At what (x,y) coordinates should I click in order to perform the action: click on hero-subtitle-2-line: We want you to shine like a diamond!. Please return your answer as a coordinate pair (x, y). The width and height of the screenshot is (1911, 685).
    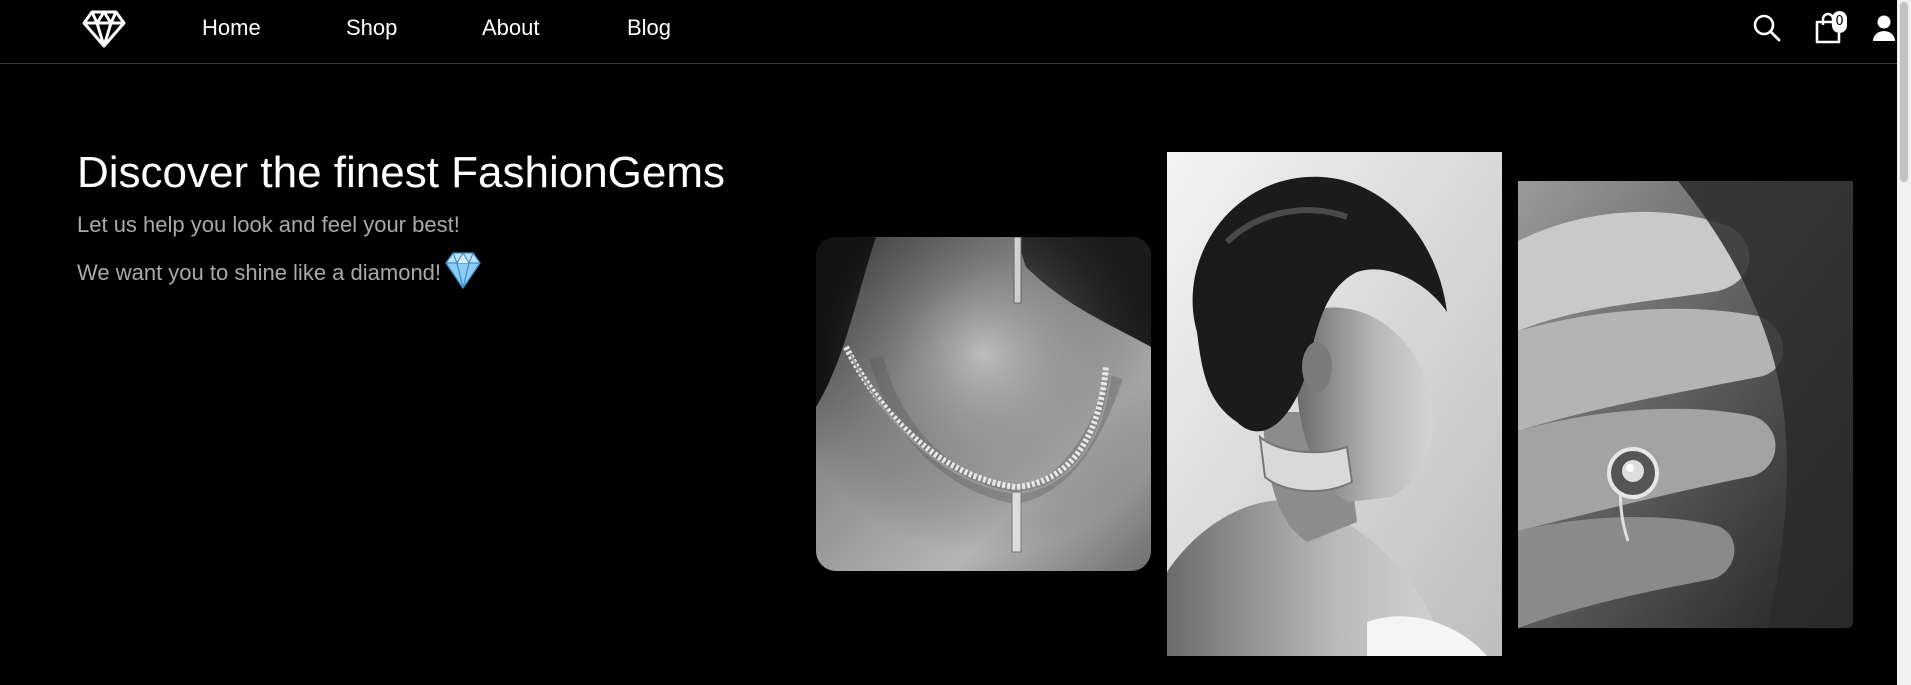
    Looking at the image, I should click on (279, 274).